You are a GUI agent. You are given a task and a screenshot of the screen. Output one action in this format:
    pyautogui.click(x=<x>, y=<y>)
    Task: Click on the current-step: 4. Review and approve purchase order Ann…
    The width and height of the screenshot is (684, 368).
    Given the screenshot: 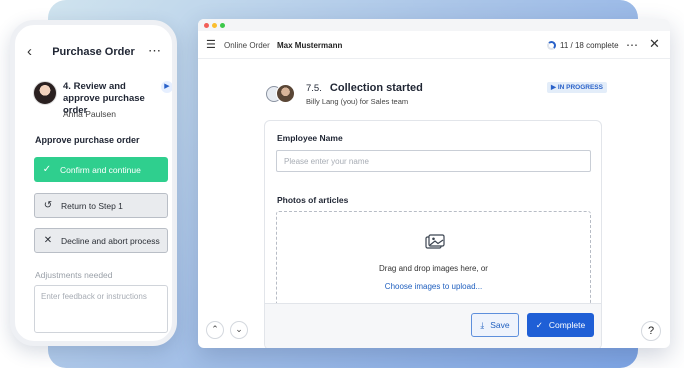 What is the action you would take?
    pyautogui.click(x=99, y=101)
    